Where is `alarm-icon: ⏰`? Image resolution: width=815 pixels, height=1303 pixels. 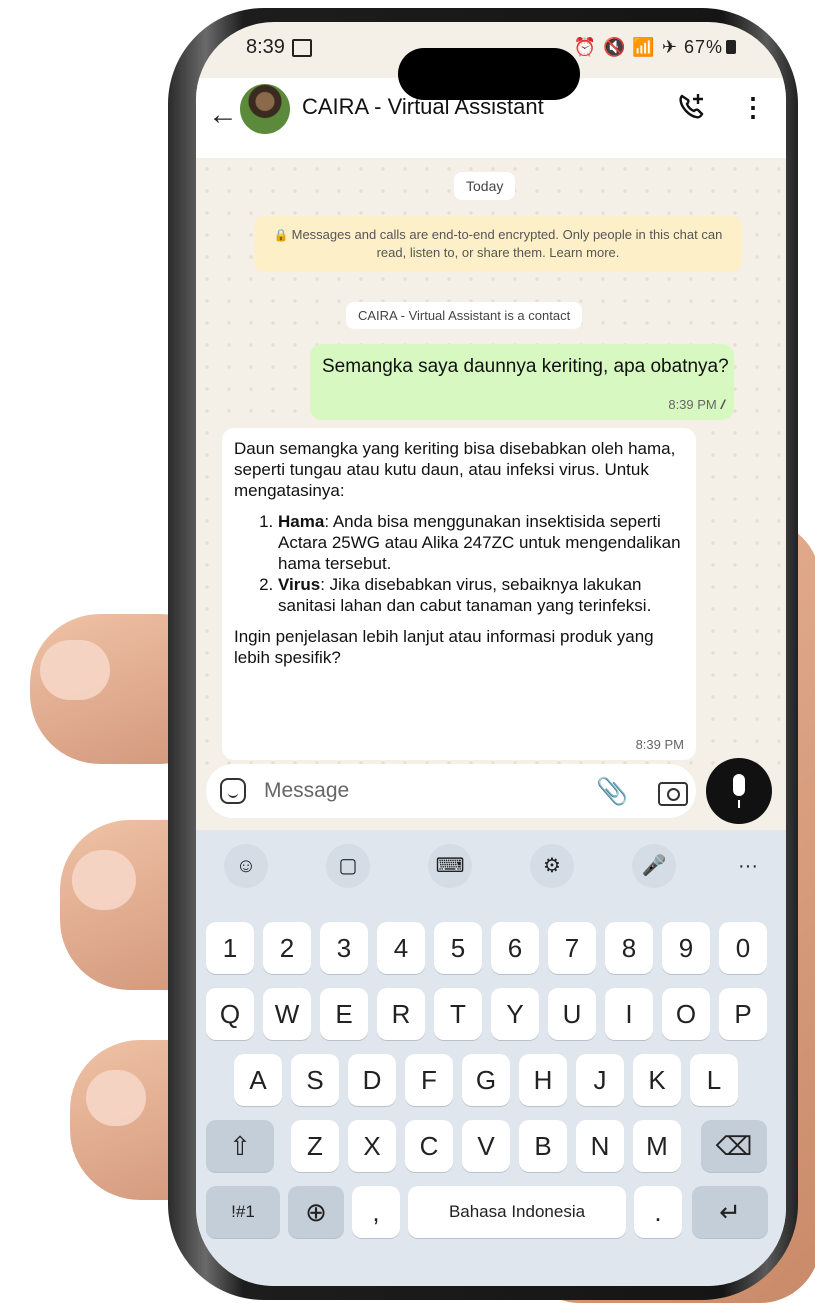 alarm-icon: ⏰ is located at coordinates (585, 47).